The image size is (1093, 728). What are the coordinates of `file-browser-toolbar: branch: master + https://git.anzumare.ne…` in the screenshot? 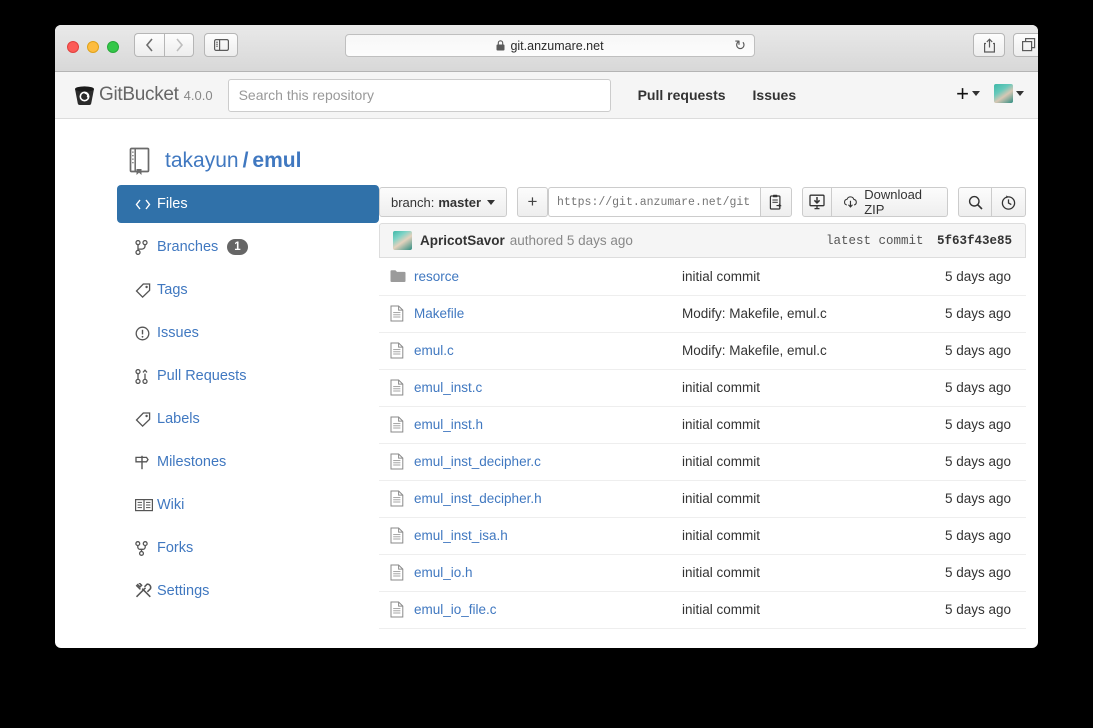 It's located at (702, 202).